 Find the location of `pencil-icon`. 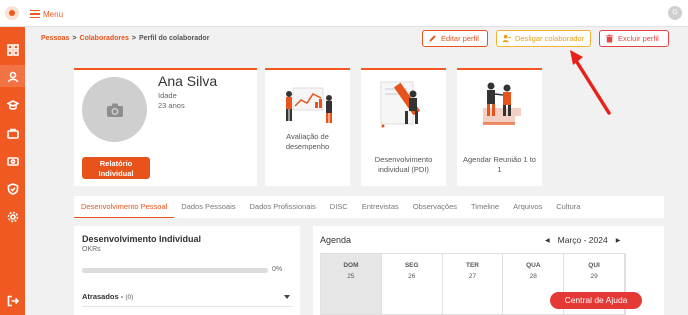

pencil-icon is located at coordinates (432, 38).